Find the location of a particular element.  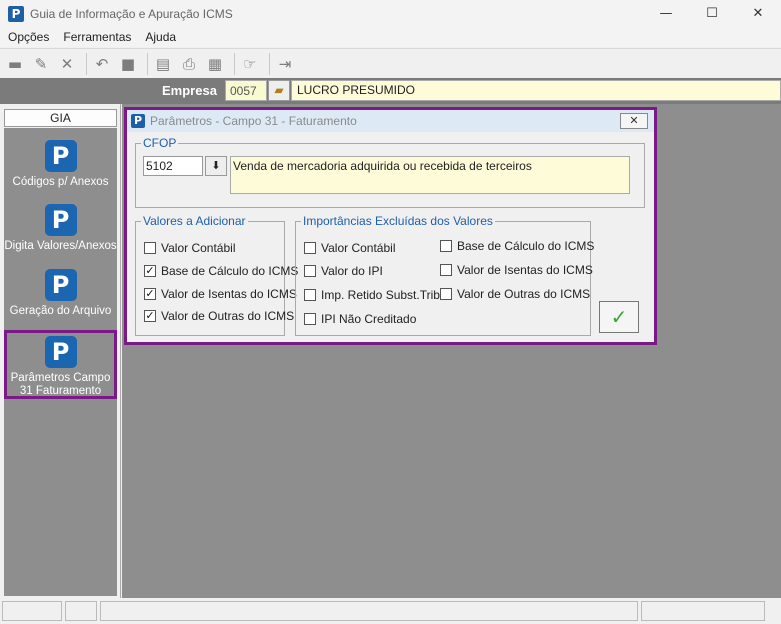

handshake-icon: ☞ is located at coordinates (250, 64).